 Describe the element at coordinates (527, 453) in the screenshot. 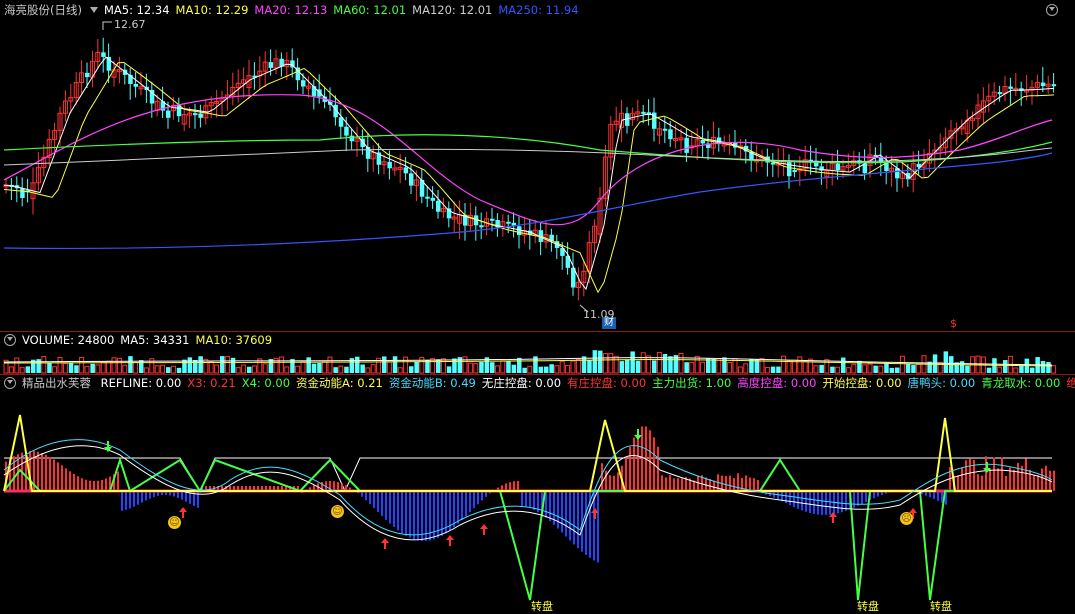

I see `yellow-signal-line` at that location.